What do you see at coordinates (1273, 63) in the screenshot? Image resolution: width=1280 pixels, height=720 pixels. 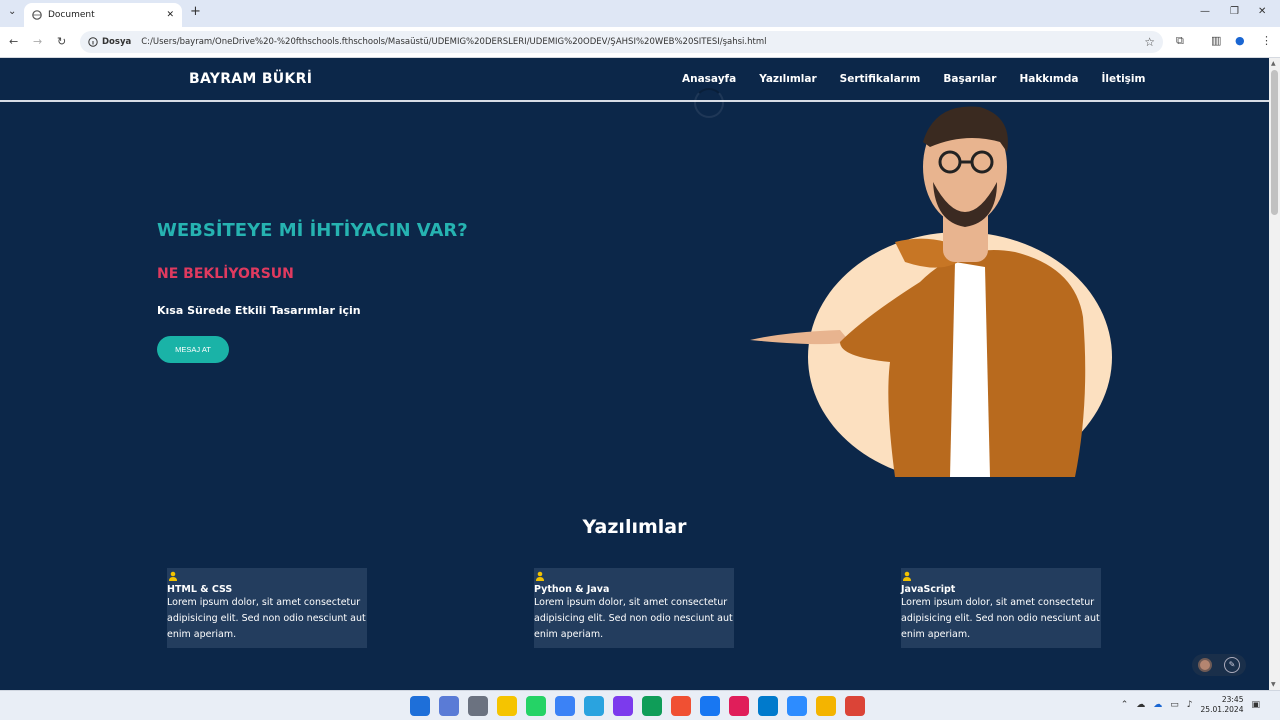 I see `scroll-up-icon: ▲` at bounding box center [1273, 63].